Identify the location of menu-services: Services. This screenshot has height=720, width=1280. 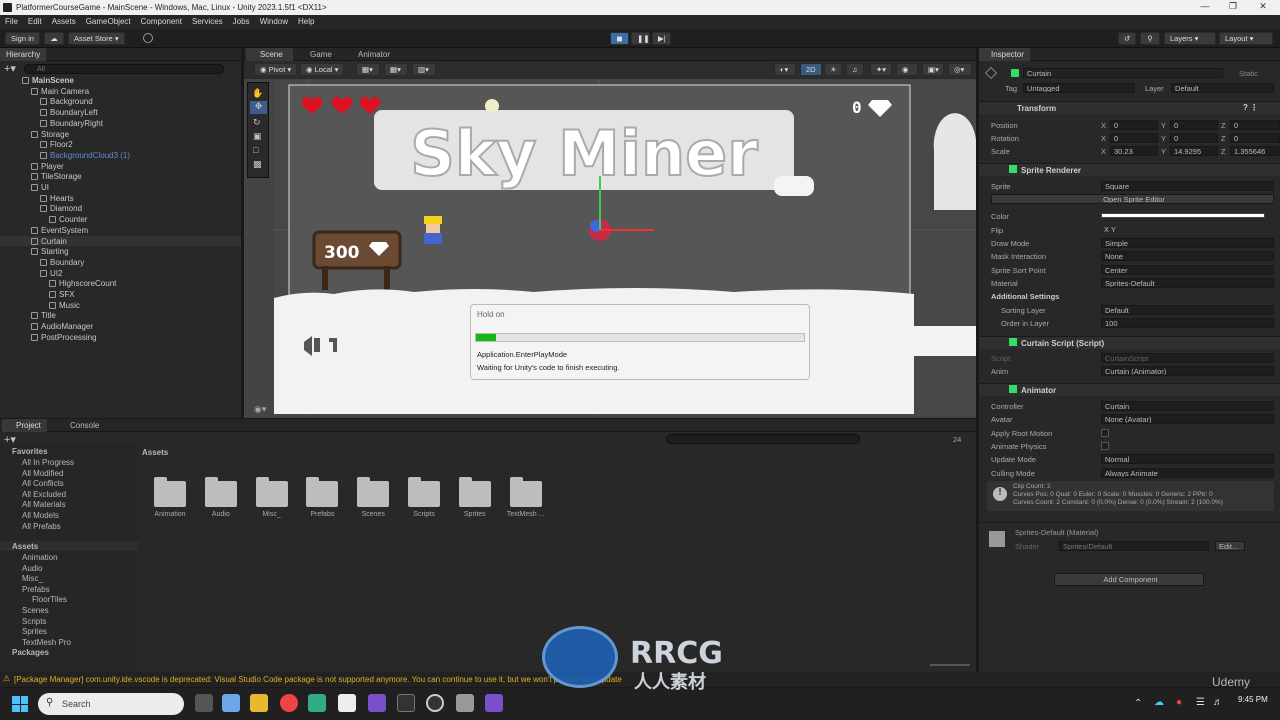
(207, 22).